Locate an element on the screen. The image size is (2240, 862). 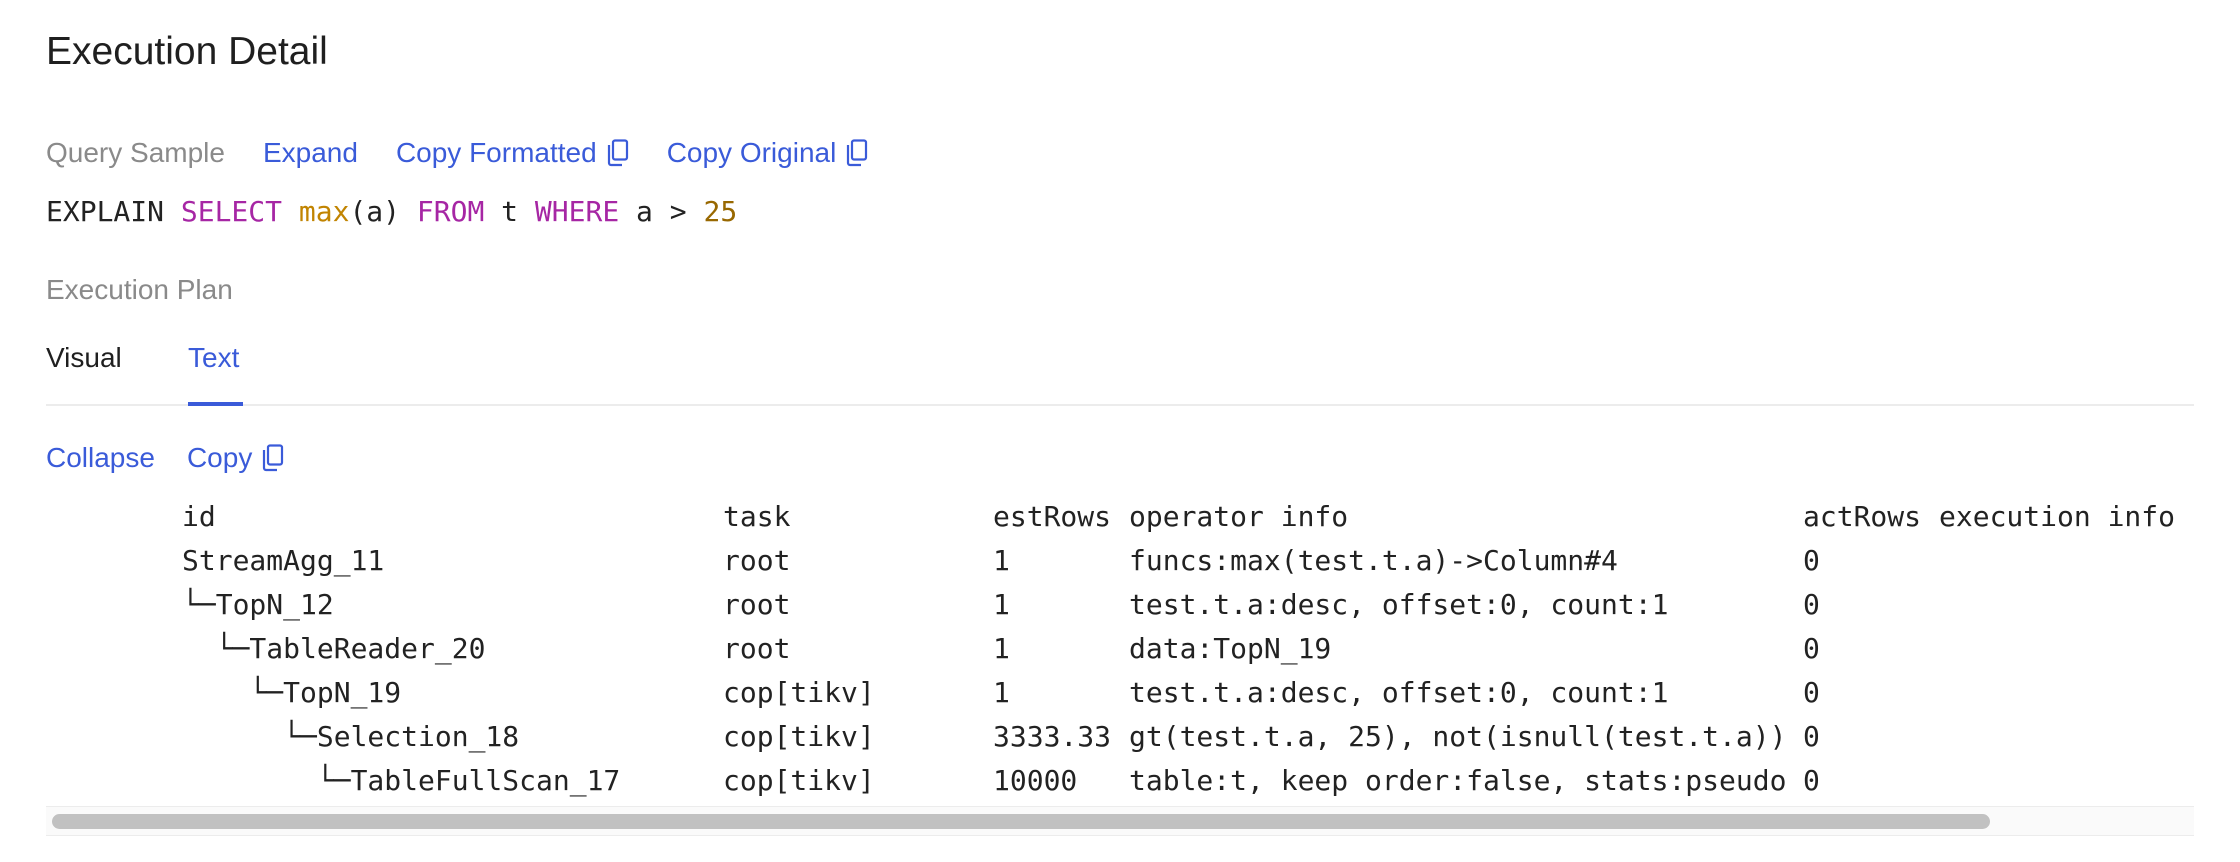
copy-original-label: Copy Original is located at coordinates (751, 152).